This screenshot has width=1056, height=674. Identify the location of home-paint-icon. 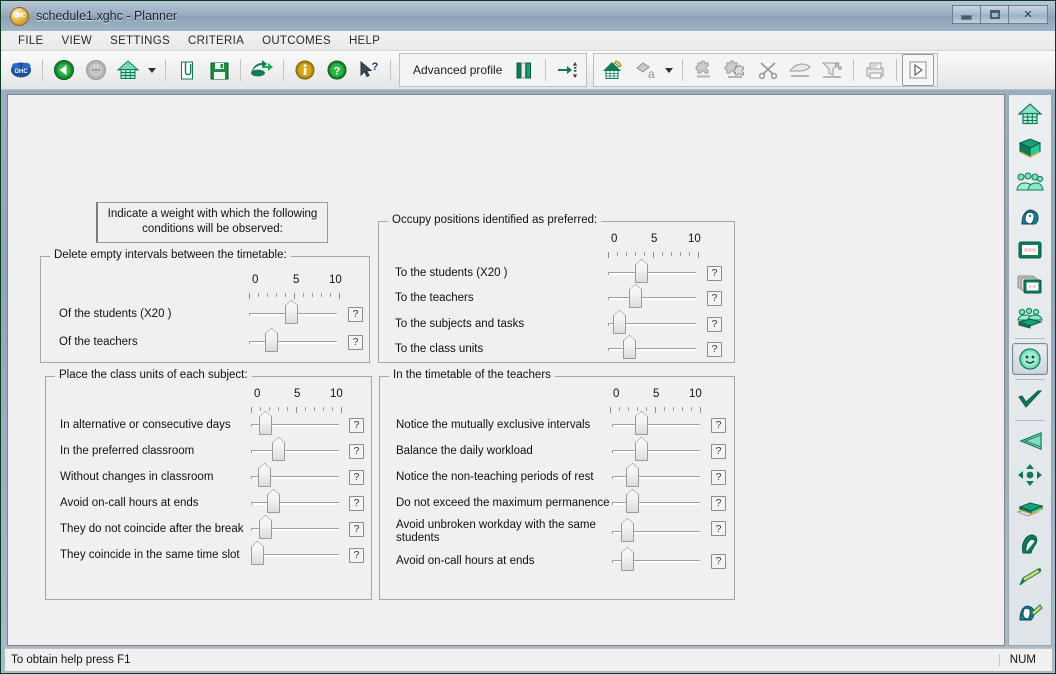
(613, 70).